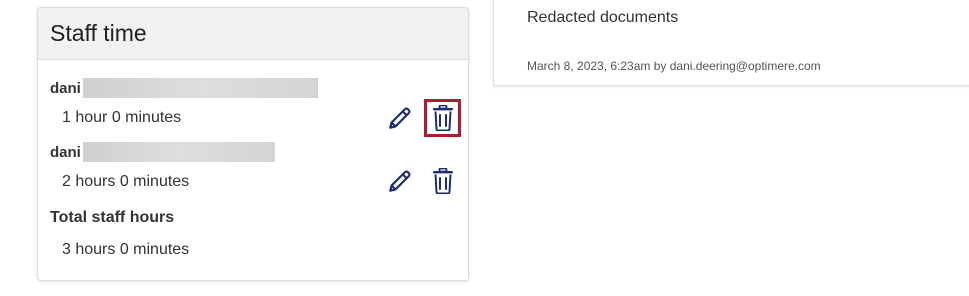  What do you see at coordinates (98, 33) in the screenshot?
I see `card-title: Staff time` at bounding box center [98, 33].